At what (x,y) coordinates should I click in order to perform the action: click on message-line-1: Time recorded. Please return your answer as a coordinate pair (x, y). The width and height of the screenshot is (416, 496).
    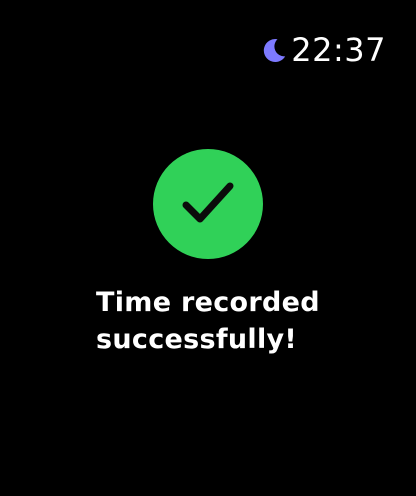
    Looking at the image, I should click on (208, 302).